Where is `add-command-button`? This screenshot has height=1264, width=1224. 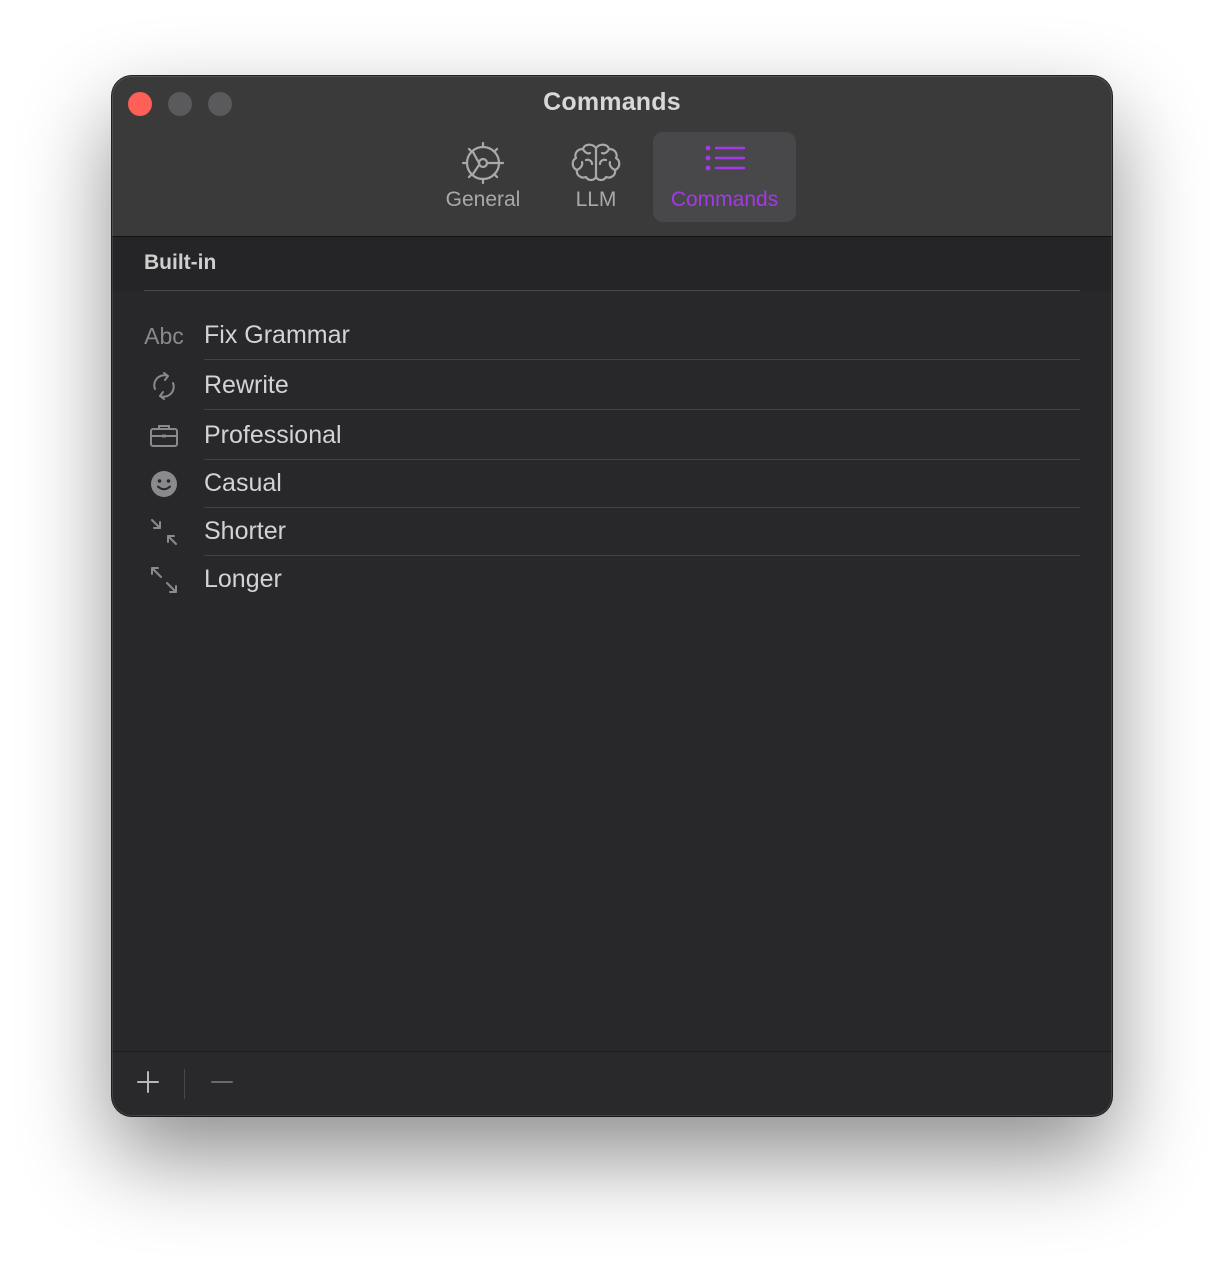 add-command-button is located at coordinates (148, 1084).